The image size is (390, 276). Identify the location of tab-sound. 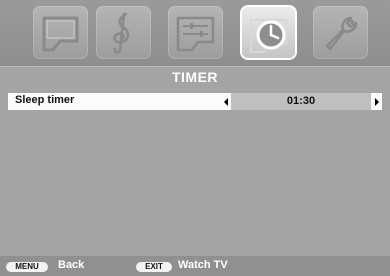
(123, 32).